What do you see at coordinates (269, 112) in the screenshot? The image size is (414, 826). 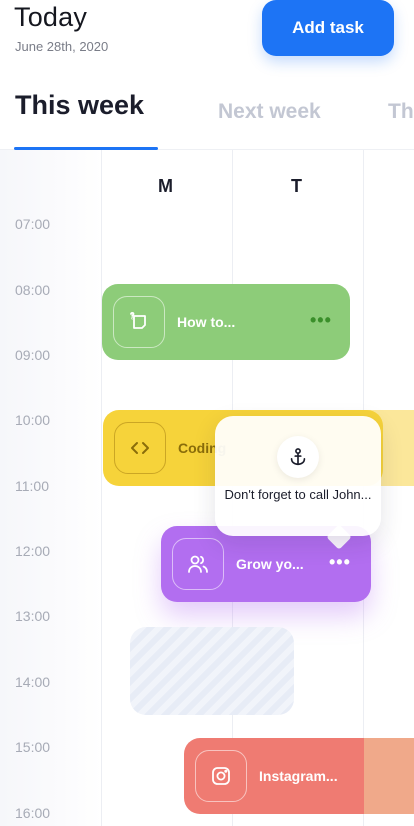 I see `tab-next-week: Next week` at bounding box center [269, 112].